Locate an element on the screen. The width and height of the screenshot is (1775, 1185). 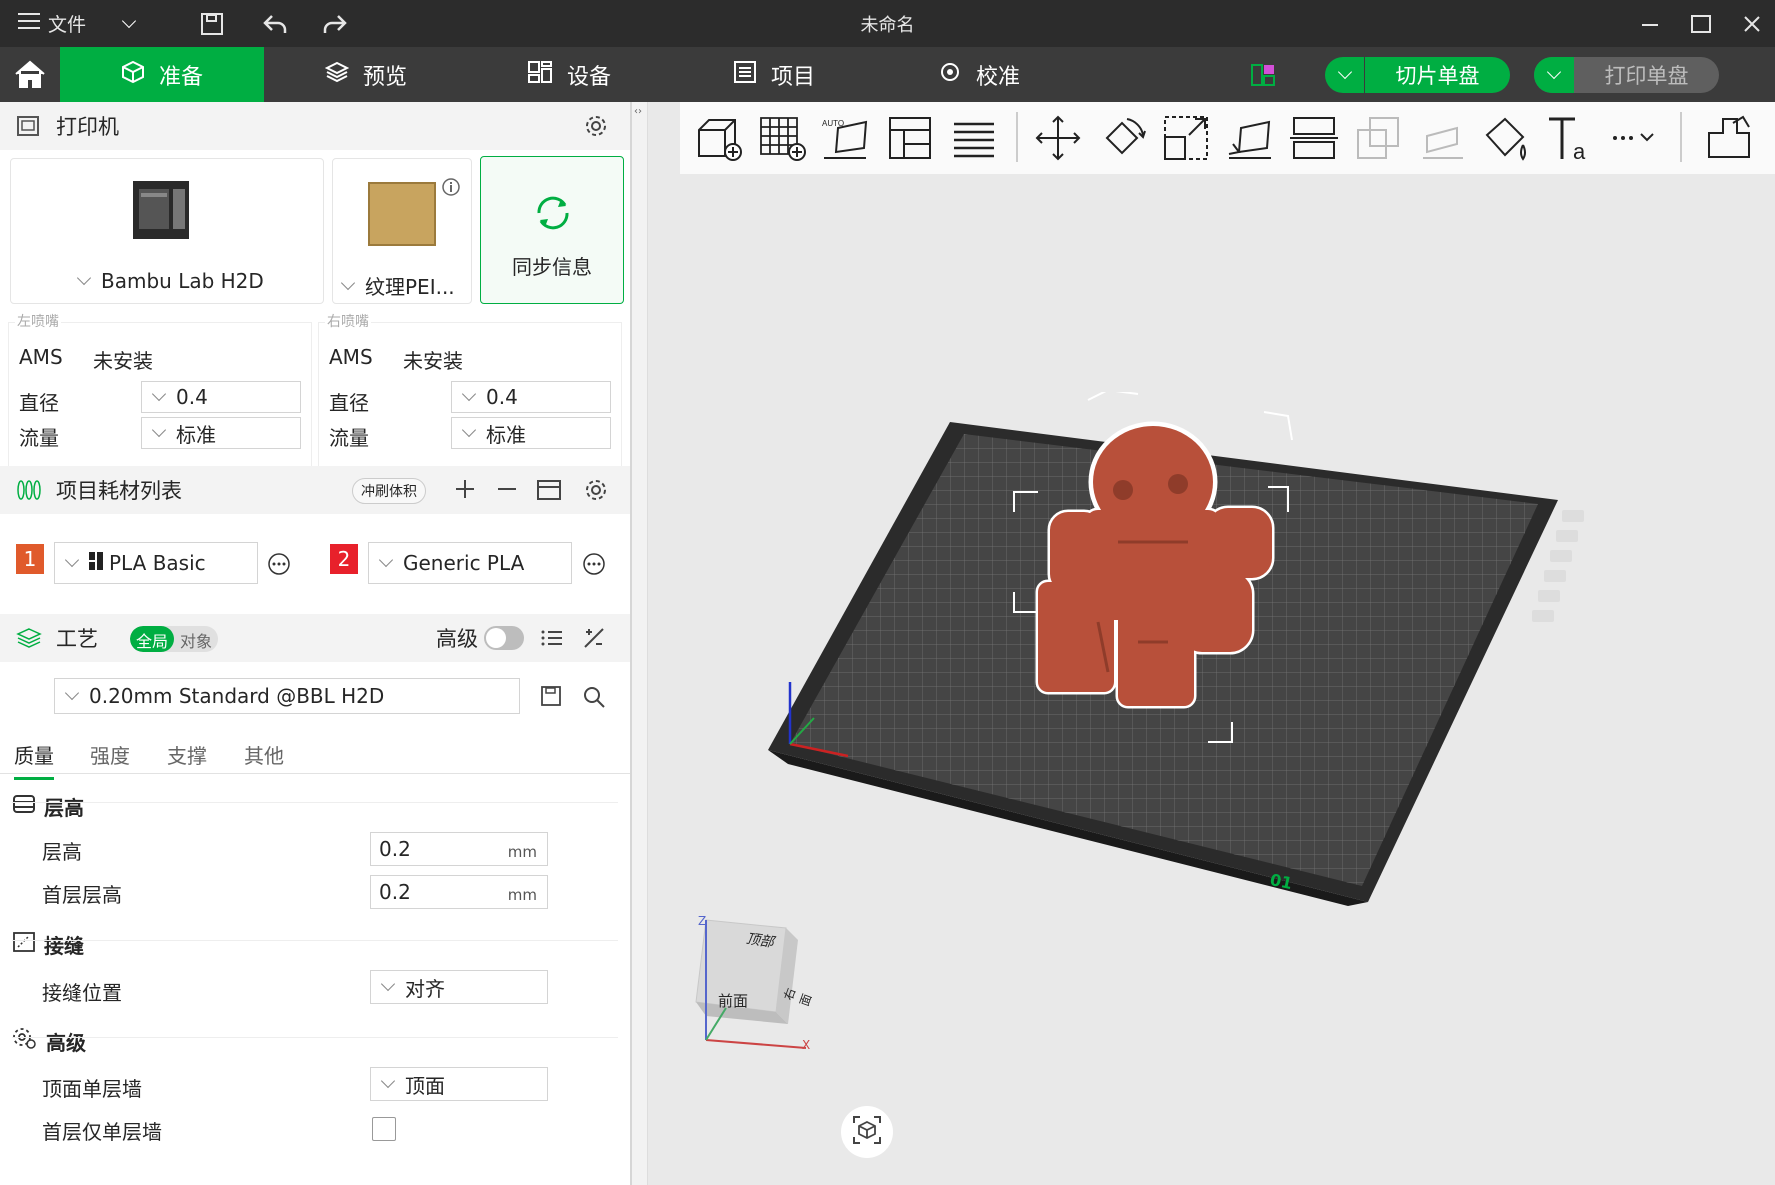
right-diameter-dropdown: 0.4 is located at coordinates (531, 397).